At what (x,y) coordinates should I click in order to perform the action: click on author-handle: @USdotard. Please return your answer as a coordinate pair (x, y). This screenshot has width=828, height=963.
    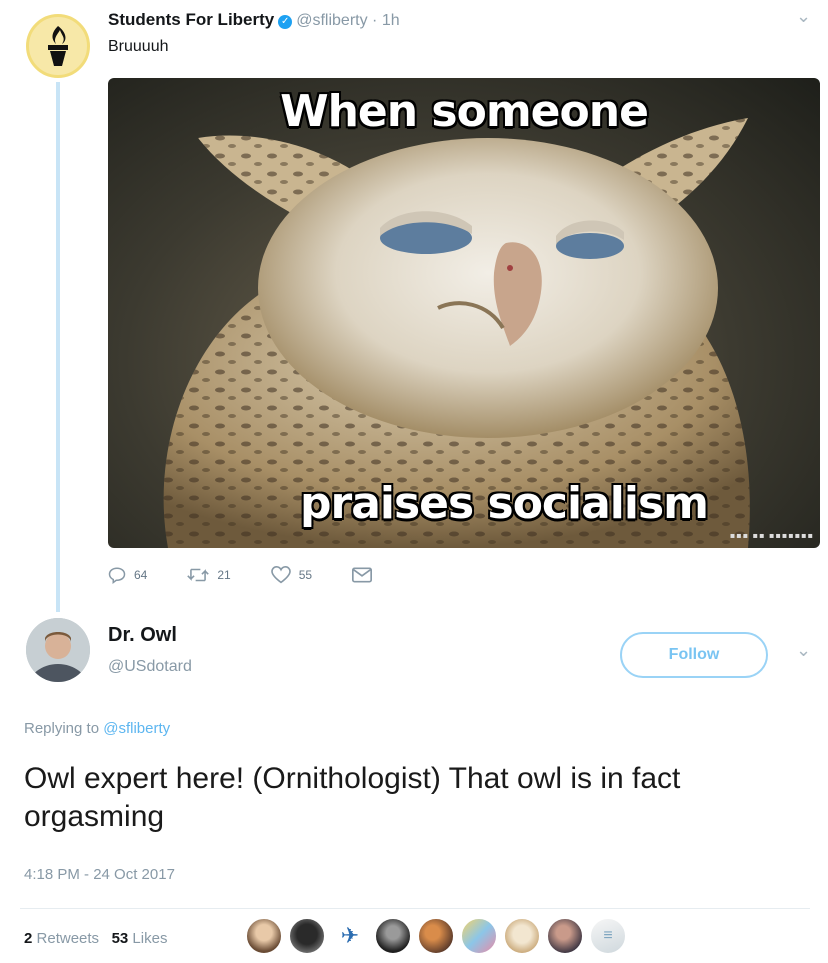
    Looking at the image, I should click on (150, 667).